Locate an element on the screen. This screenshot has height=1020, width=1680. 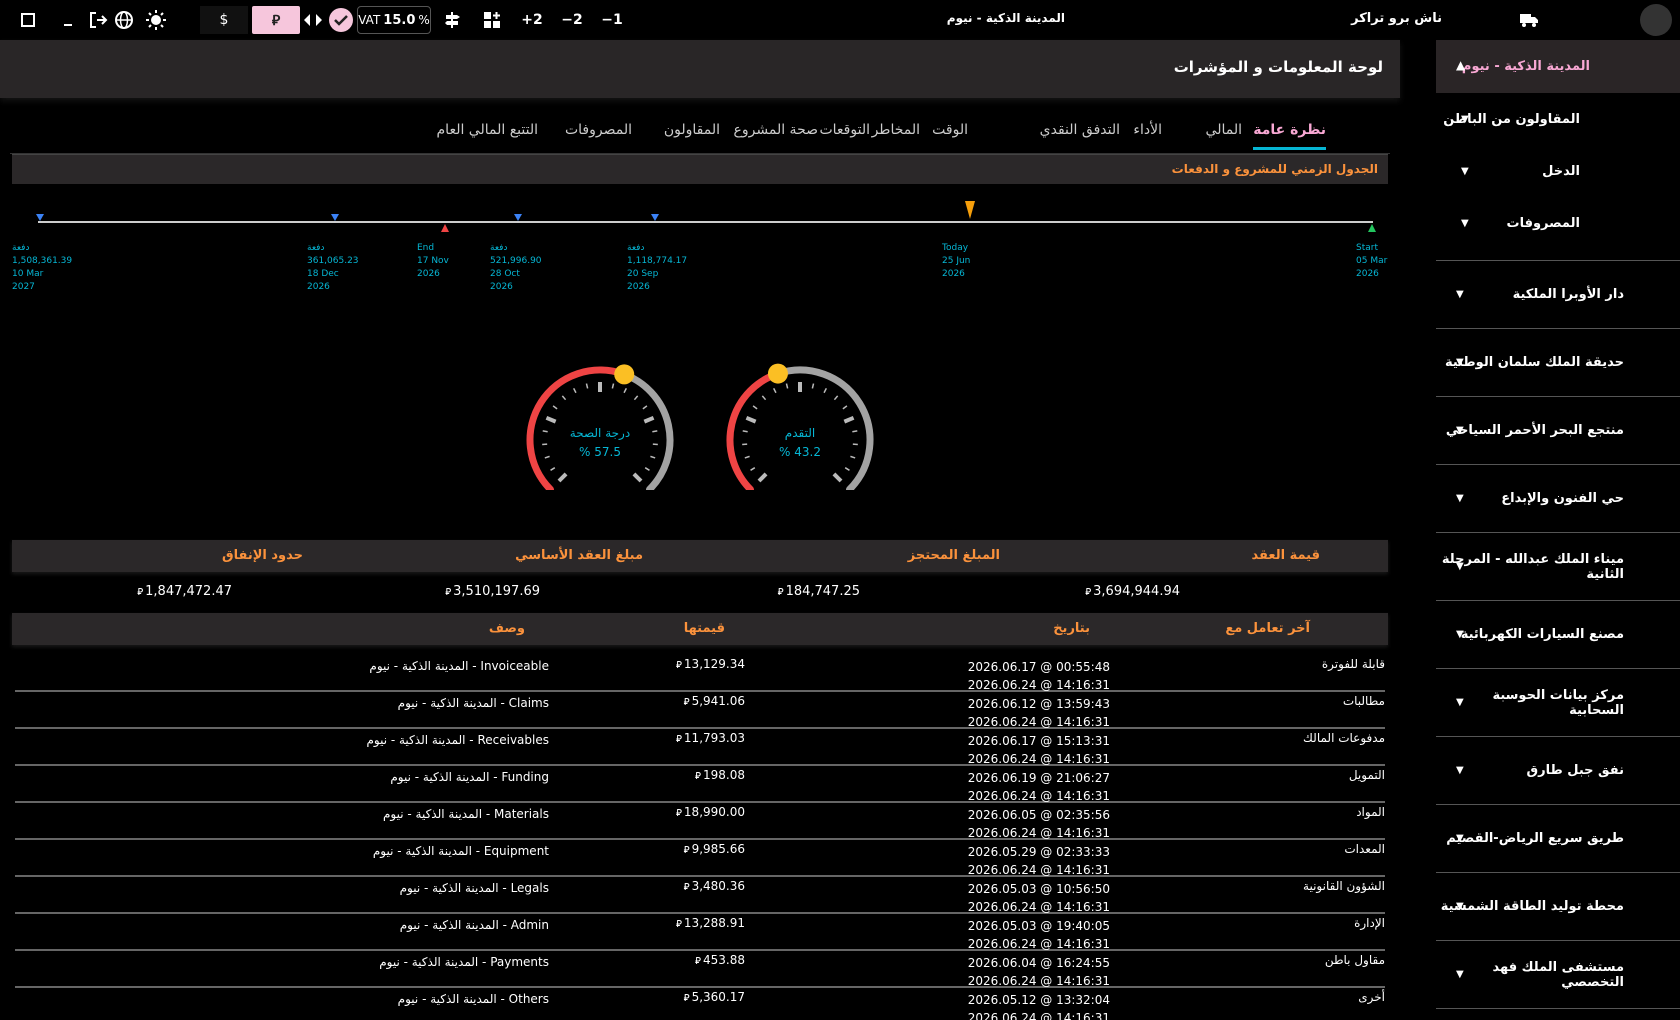
timeline-label-line: Start is located at coordinates (1367, 248).